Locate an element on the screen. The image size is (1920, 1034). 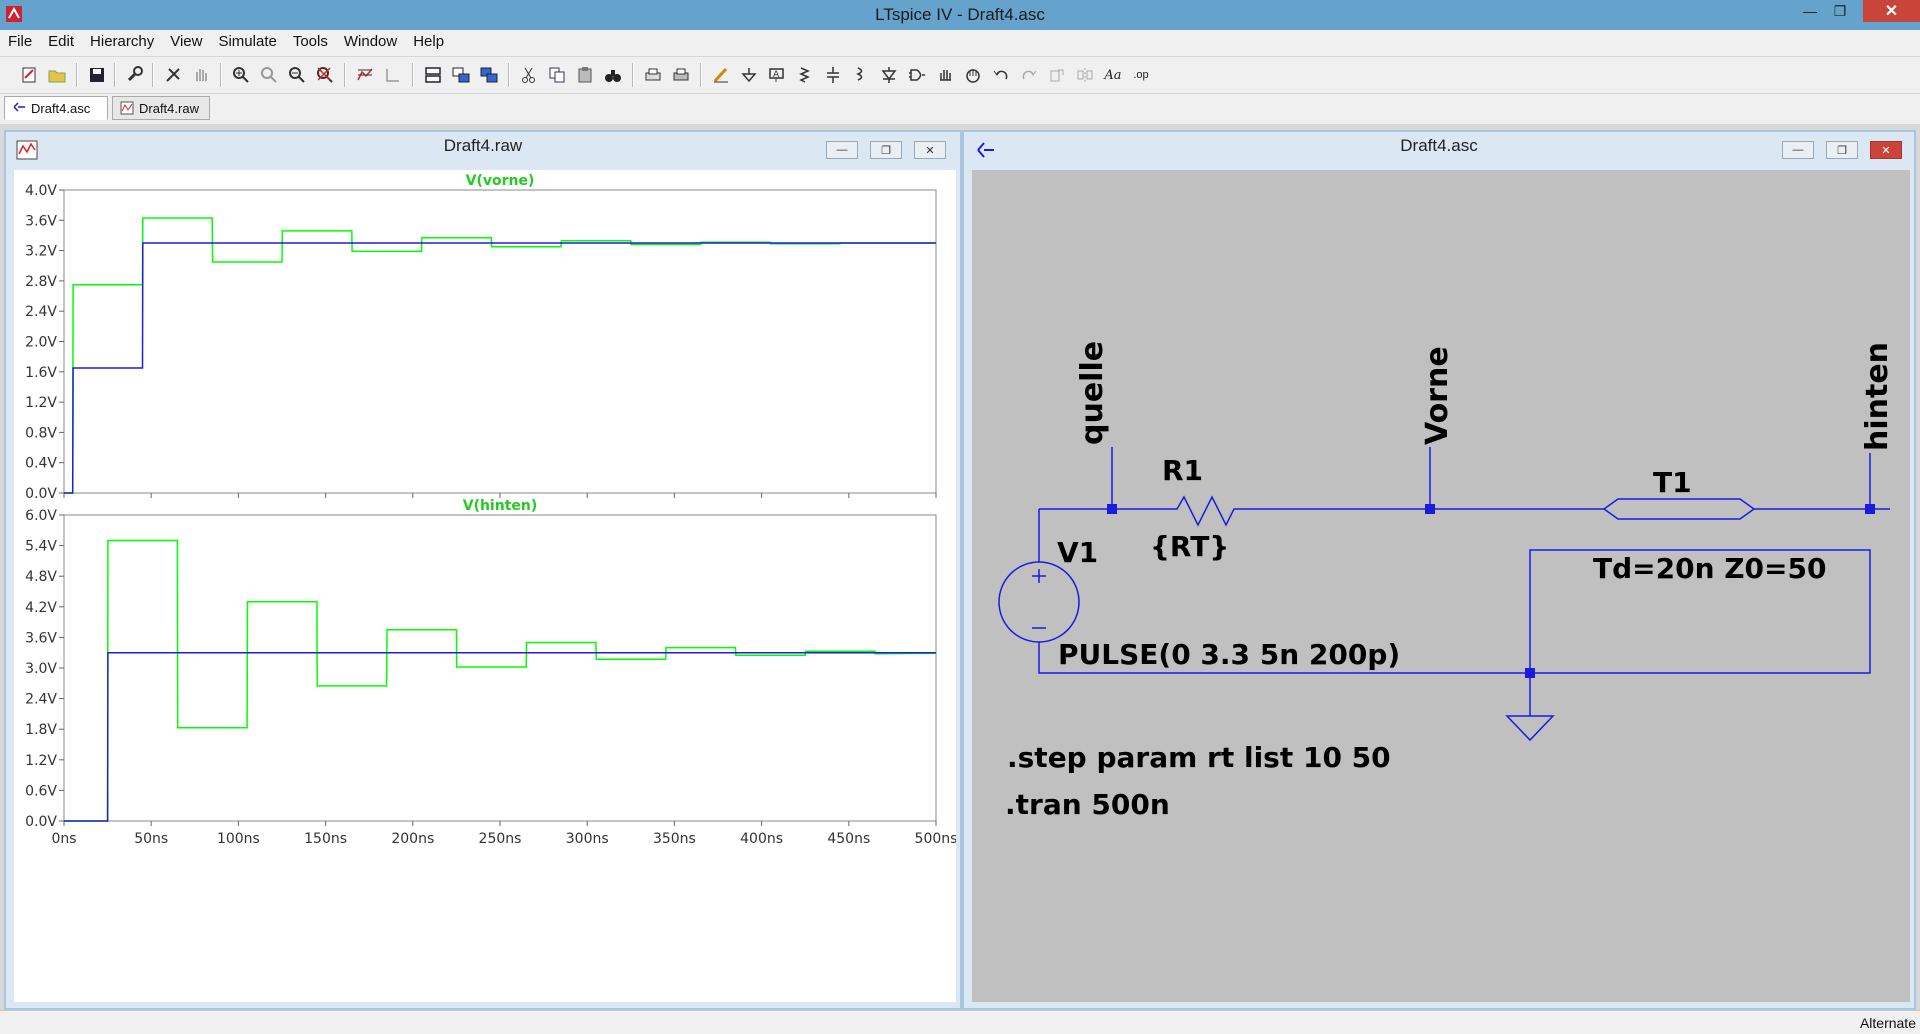
zoom-out-icon is located at coordinates (297, 75).